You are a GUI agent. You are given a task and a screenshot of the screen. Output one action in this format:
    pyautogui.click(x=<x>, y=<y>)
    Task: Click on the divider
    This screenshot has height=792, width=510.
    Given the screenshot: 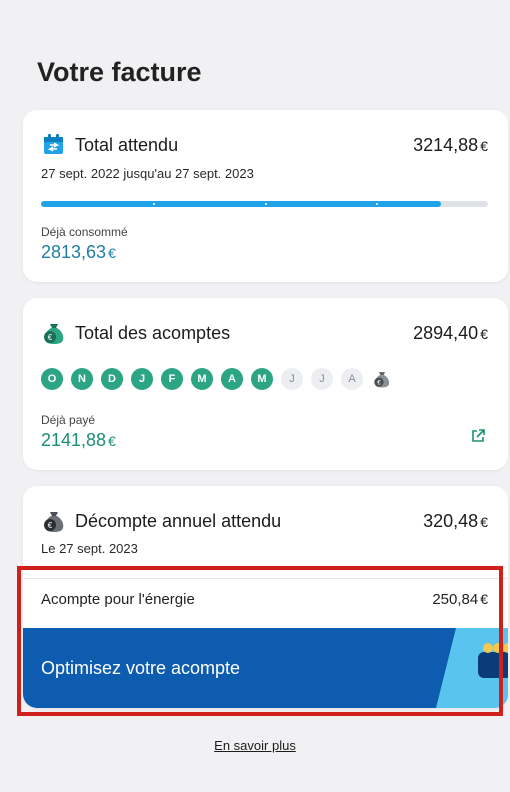 What is the action you would take?
    pyautogui.click(x=265, y=578)
    